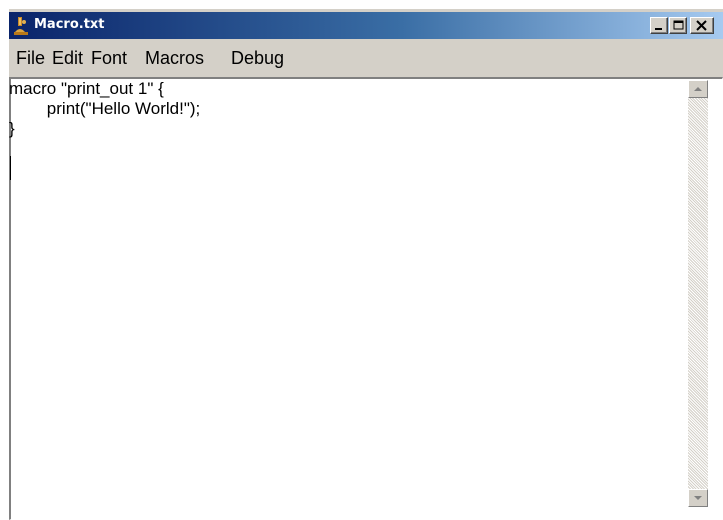 This screenshot has width=723, height=520. I want to click on maximize-icon, so click(678, 25).